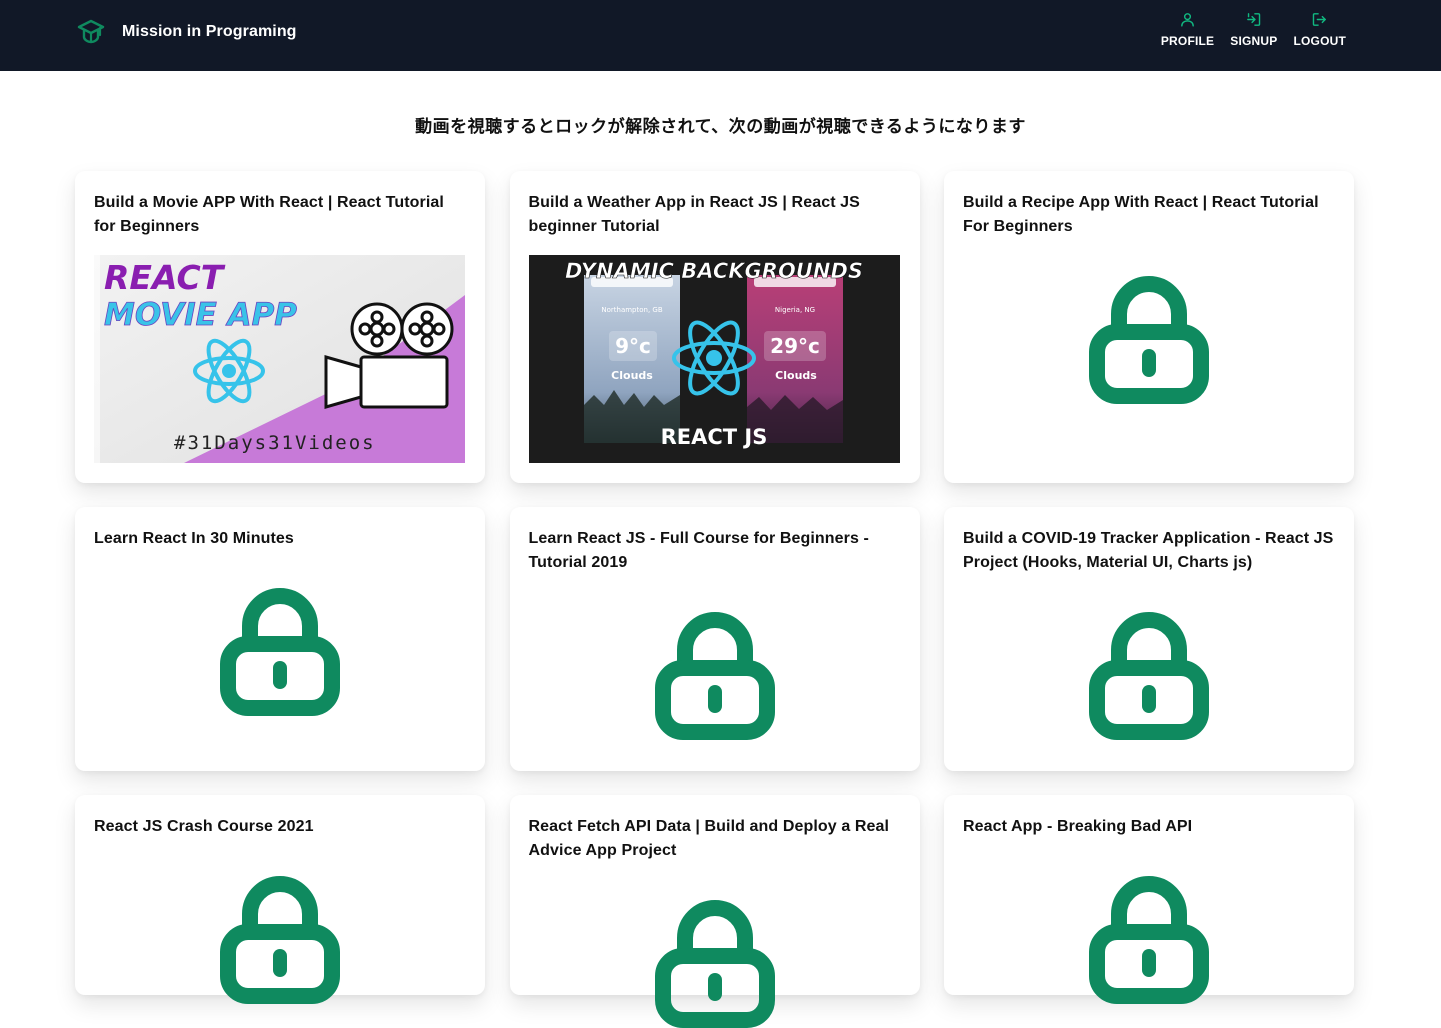  Describe the element at coordinates (165, 277) in the screenshot. I see `thumb-react-text: REACT` at that location.